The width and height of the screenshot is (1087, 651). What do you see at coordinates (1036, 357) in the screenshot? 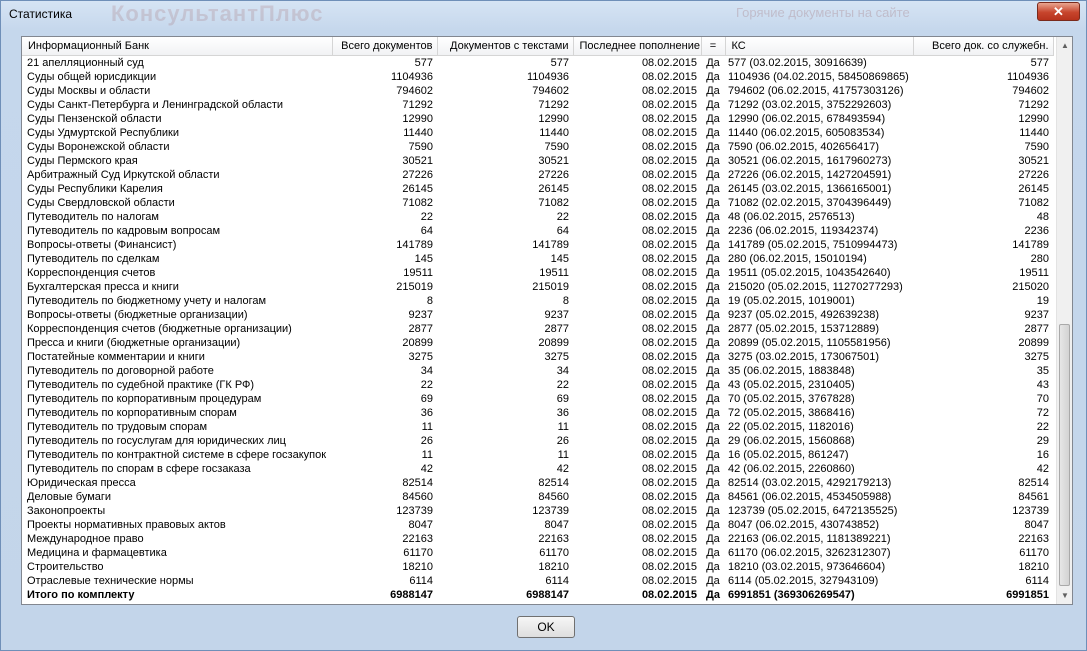
I see `total-with-service-cell: 3275` at bounding box center [1036, 357].